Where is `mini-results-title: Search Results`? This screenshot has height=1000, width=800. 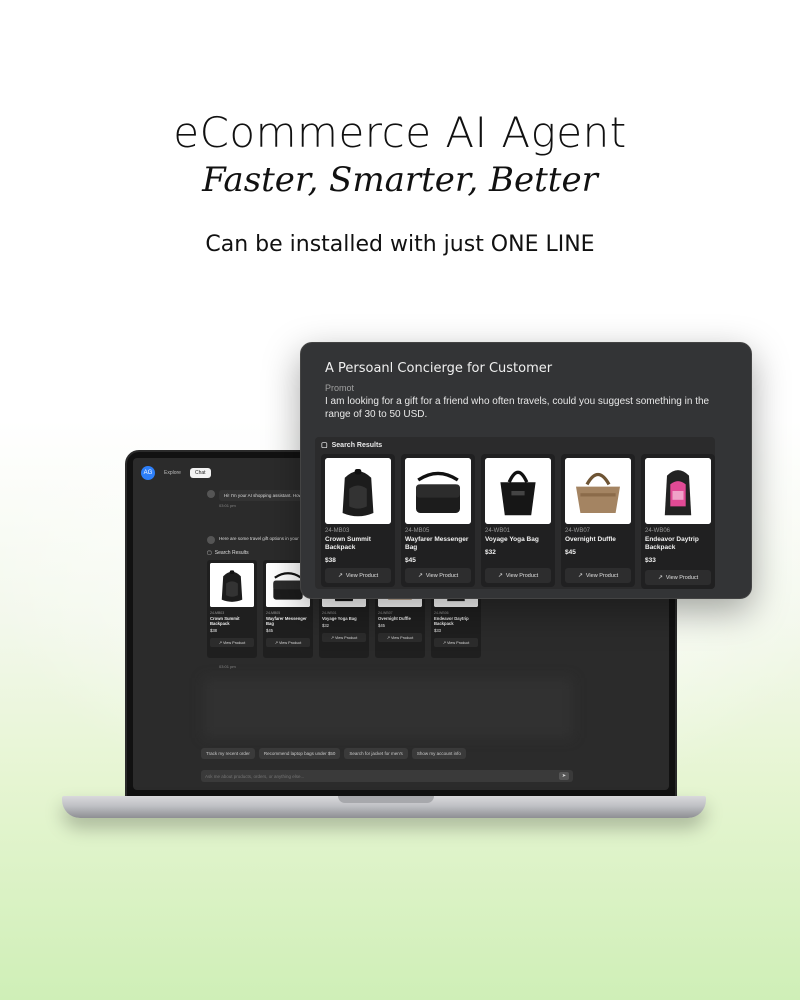 mini-results-title: Search Results is located at coordinates (231, 553).